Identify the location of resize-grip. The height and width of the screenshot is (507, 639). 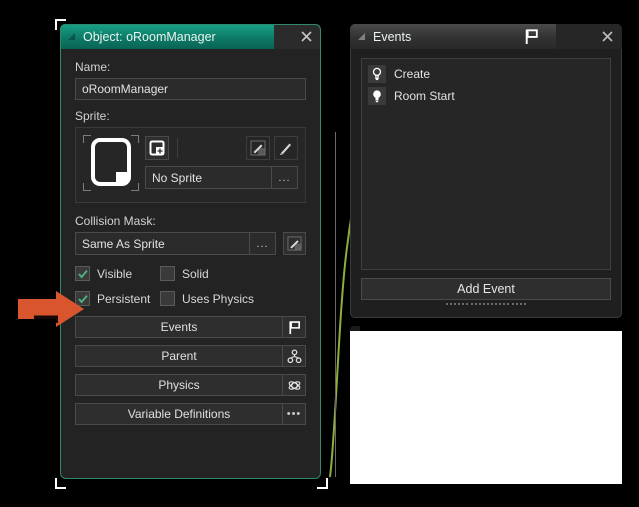
(486, 305).